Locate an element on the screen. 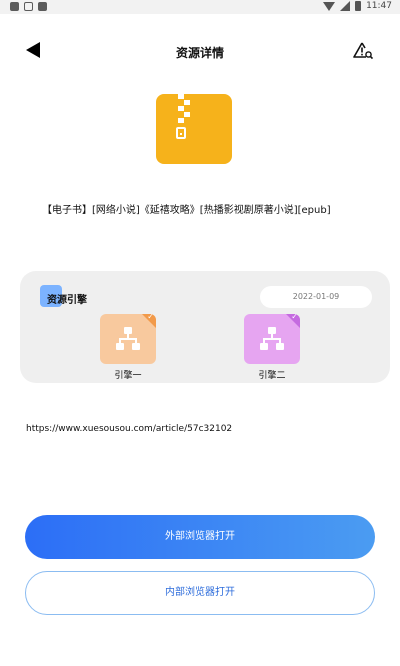 Image resolution: width=400 pixels, height=666 pixels. engine-2-tile: ✓ is located at coordinates (272, 339).